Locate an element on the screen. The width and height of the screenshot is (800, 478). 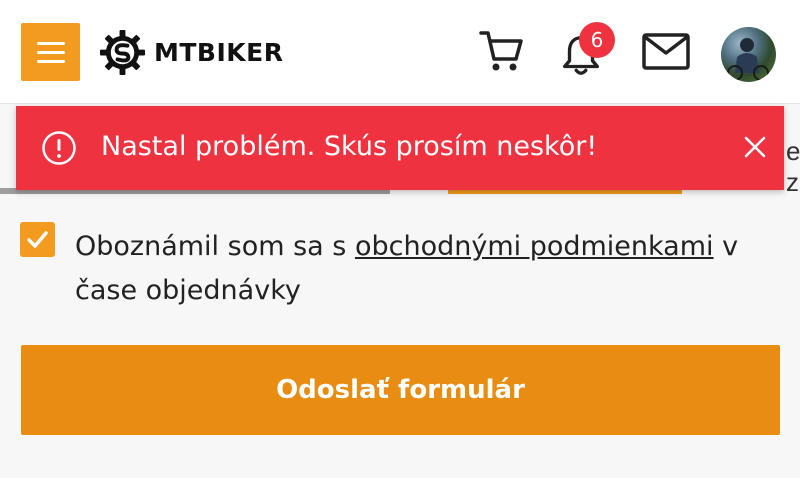
cyclist-photo is located at coordinates (748, 59).